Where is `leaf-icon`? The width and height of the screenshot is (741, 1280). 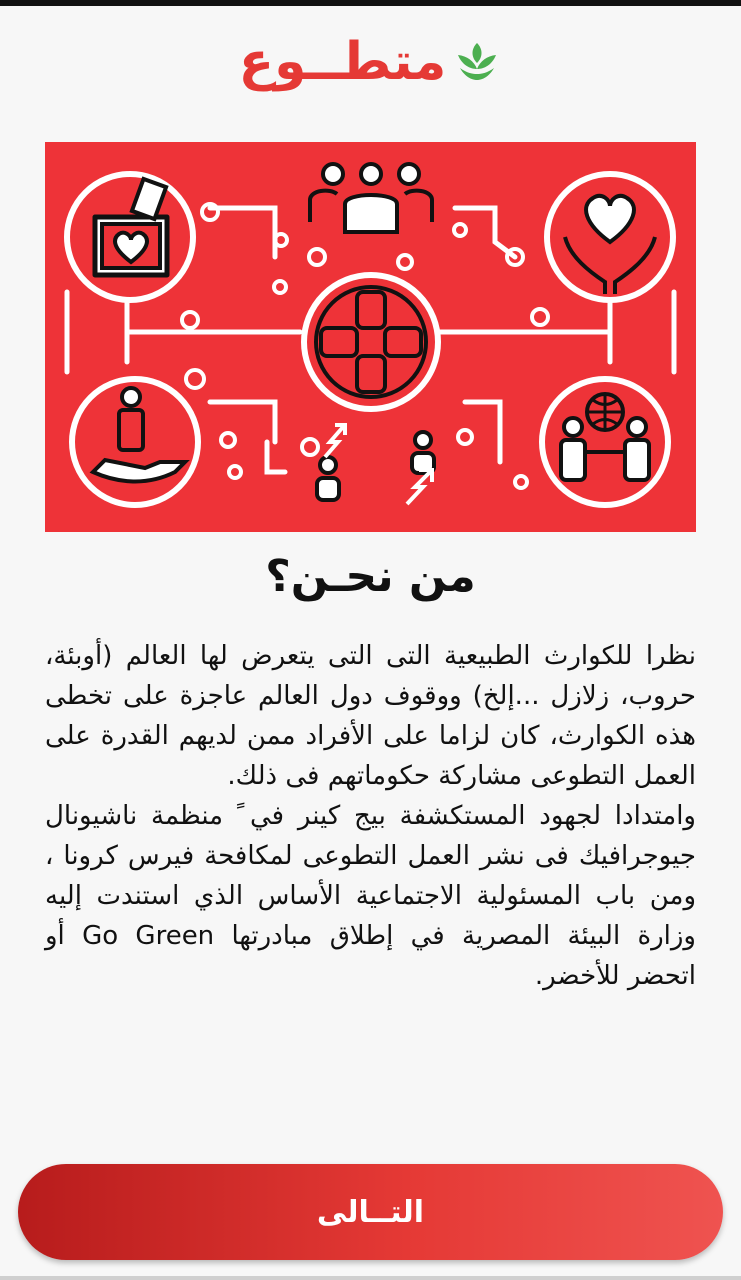
leaf-icon is located at coordinates (477, 62).